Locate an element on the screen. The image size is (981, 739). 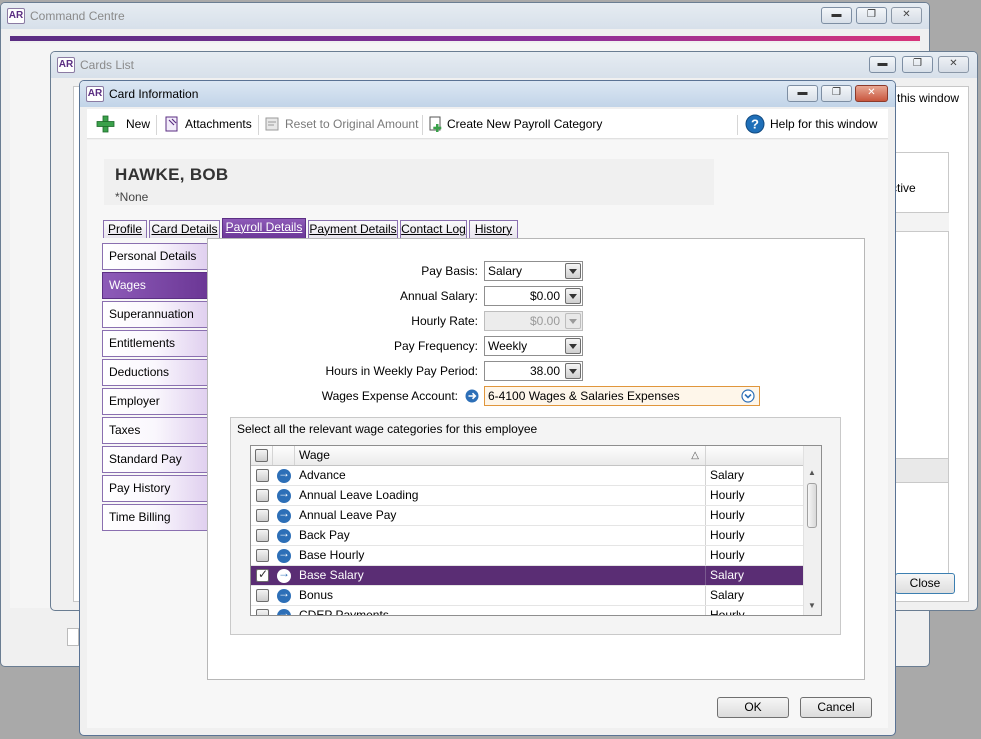
table-row: Bonus Salary is located at coordinates (527, 596).